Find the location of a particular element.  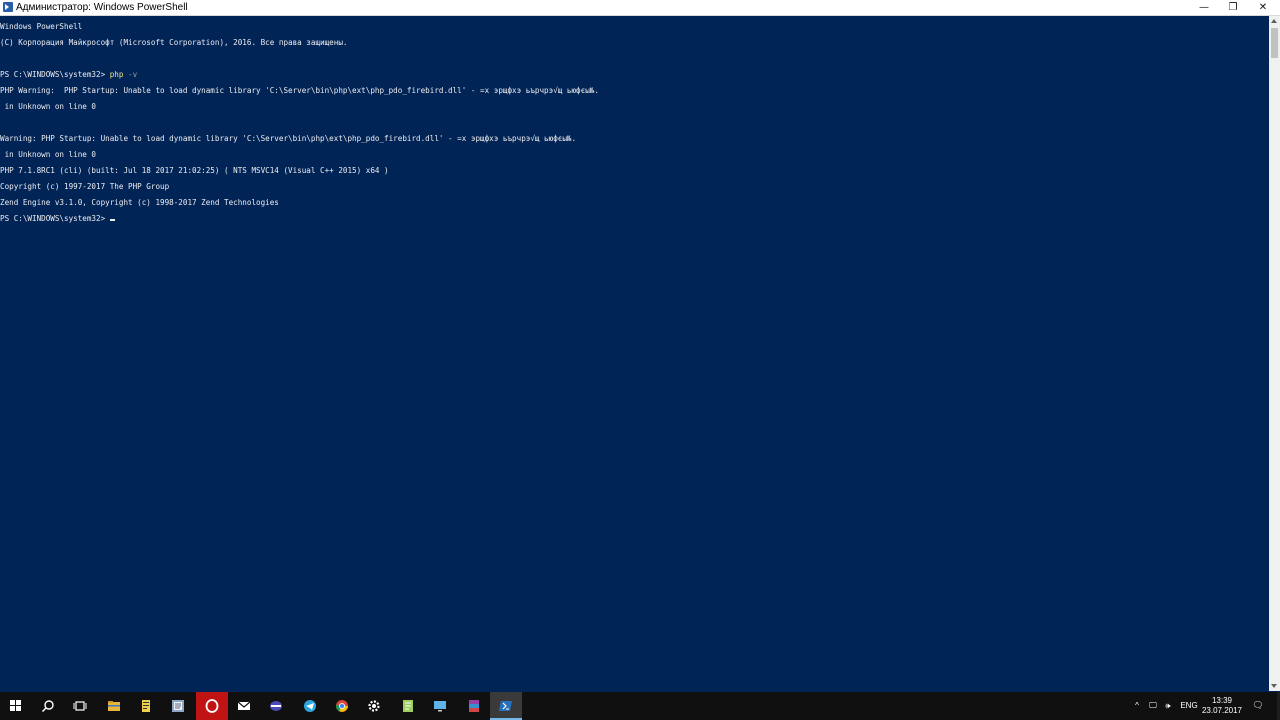

media-player-icon is located at coordinates (276, 706).